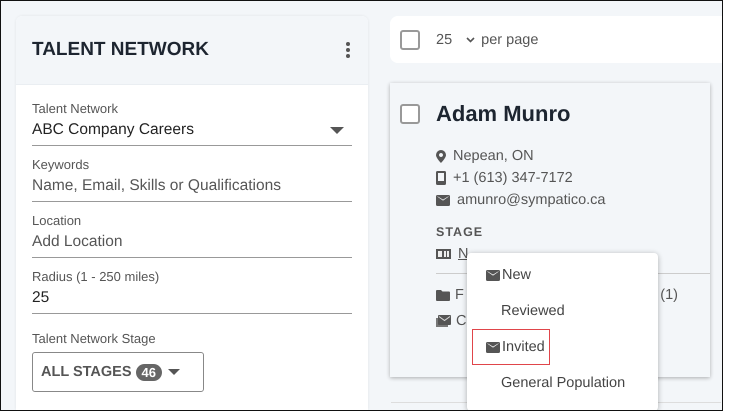 This screenshot has height=416, width=730. What do you see at coordinates (471, 39) in the screenshot?
I see `chevron-icon` at bounding box center [471, 39].